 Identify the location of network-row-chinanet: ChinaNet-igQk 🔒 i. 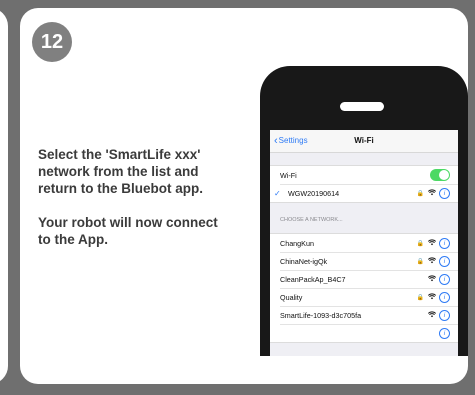
(364, 261).